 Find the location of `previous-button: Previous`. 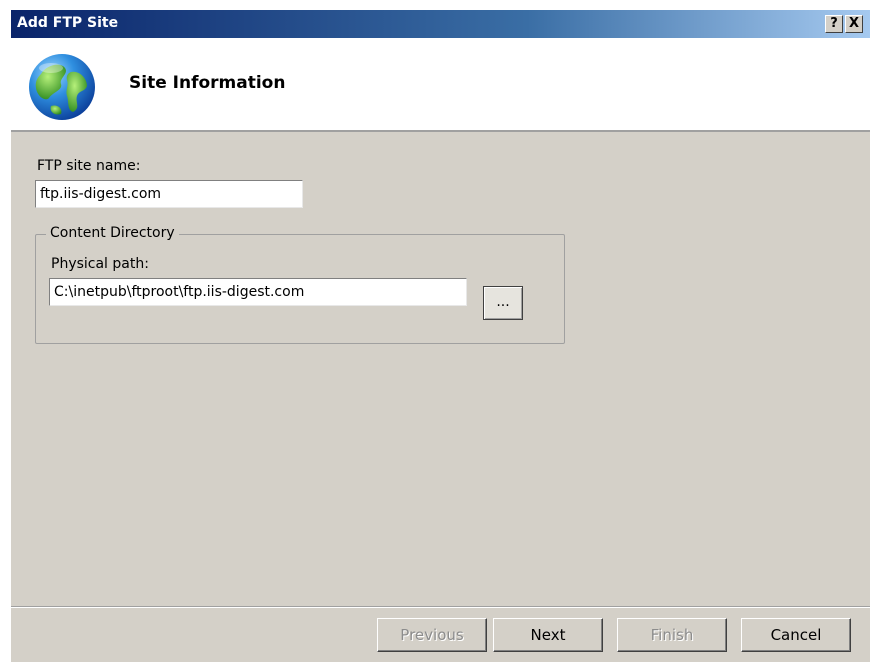

previous-button: Previous is located at coordinates (432, 635).